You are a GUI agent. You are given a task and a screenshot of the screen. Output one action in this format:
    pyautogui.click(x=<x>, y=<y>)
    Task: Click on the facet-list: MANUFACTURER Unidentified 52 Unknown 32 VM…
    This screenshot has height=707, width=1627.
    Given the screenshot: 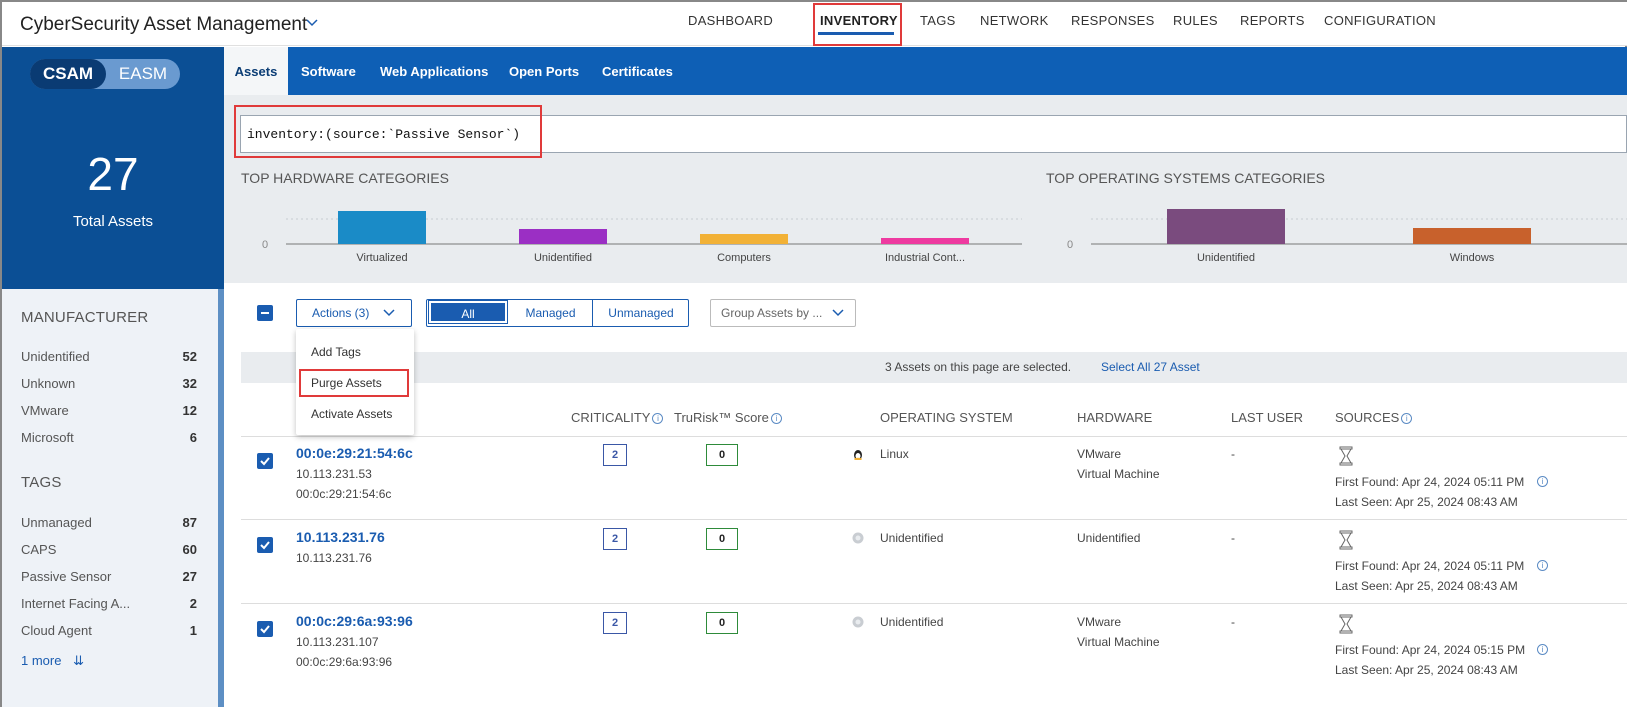 What is the action you would take?
    pyautogui.click(x=113, y=498)
    